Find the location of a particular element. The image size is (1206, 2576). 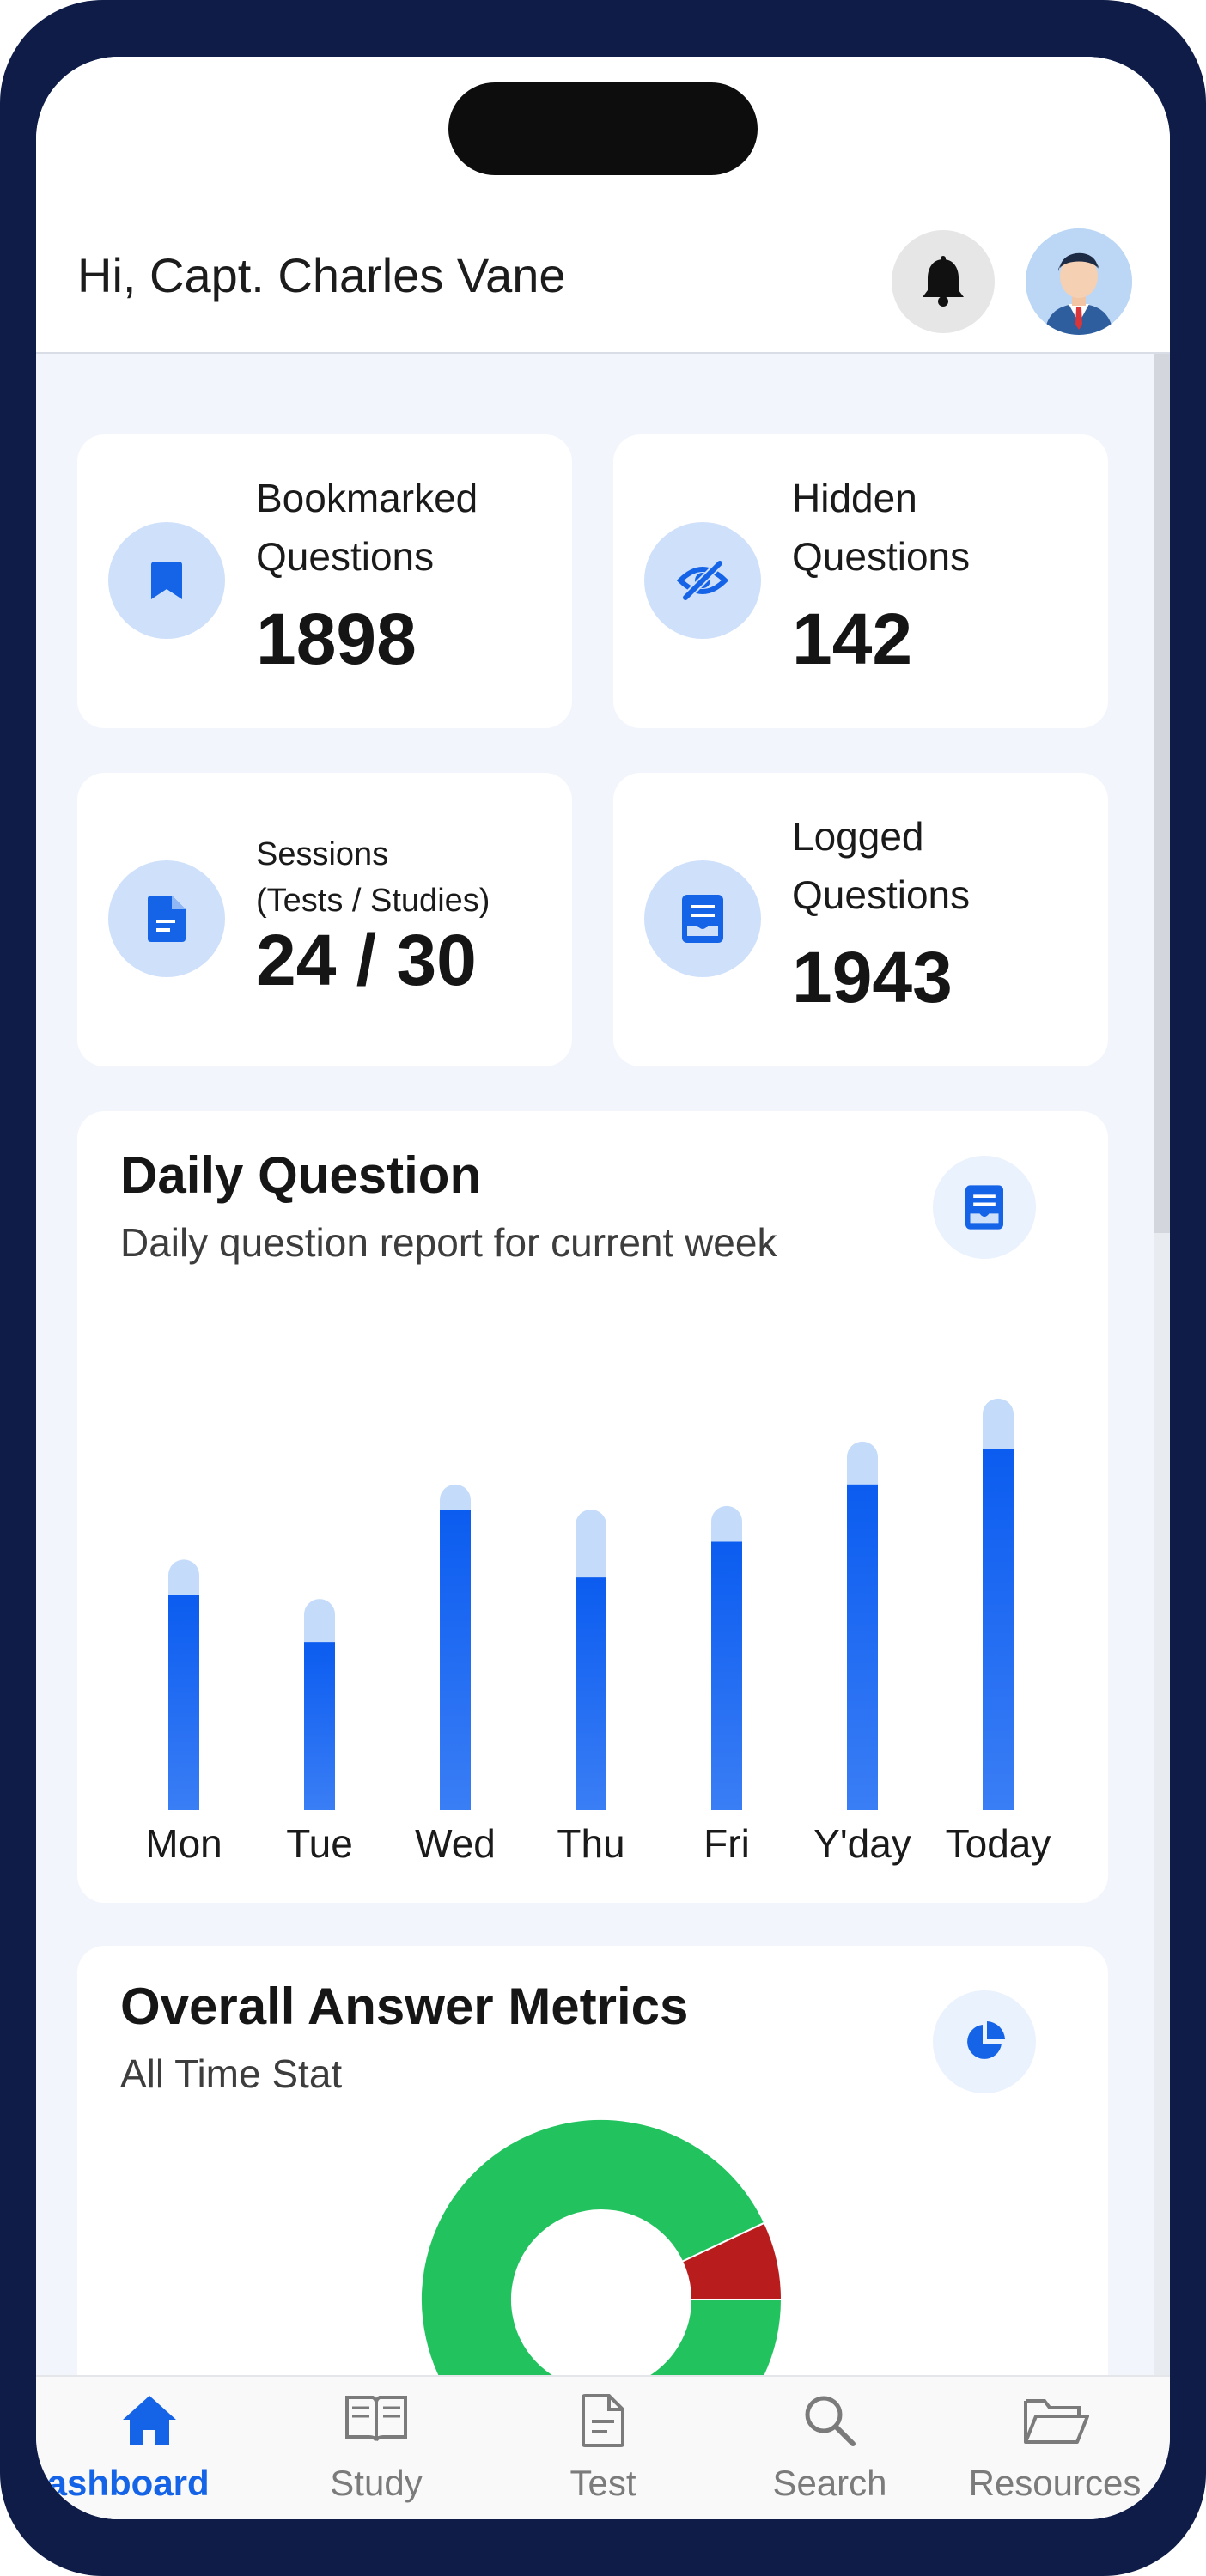

bar-label: Mon is located at coordinates (183, 1843).